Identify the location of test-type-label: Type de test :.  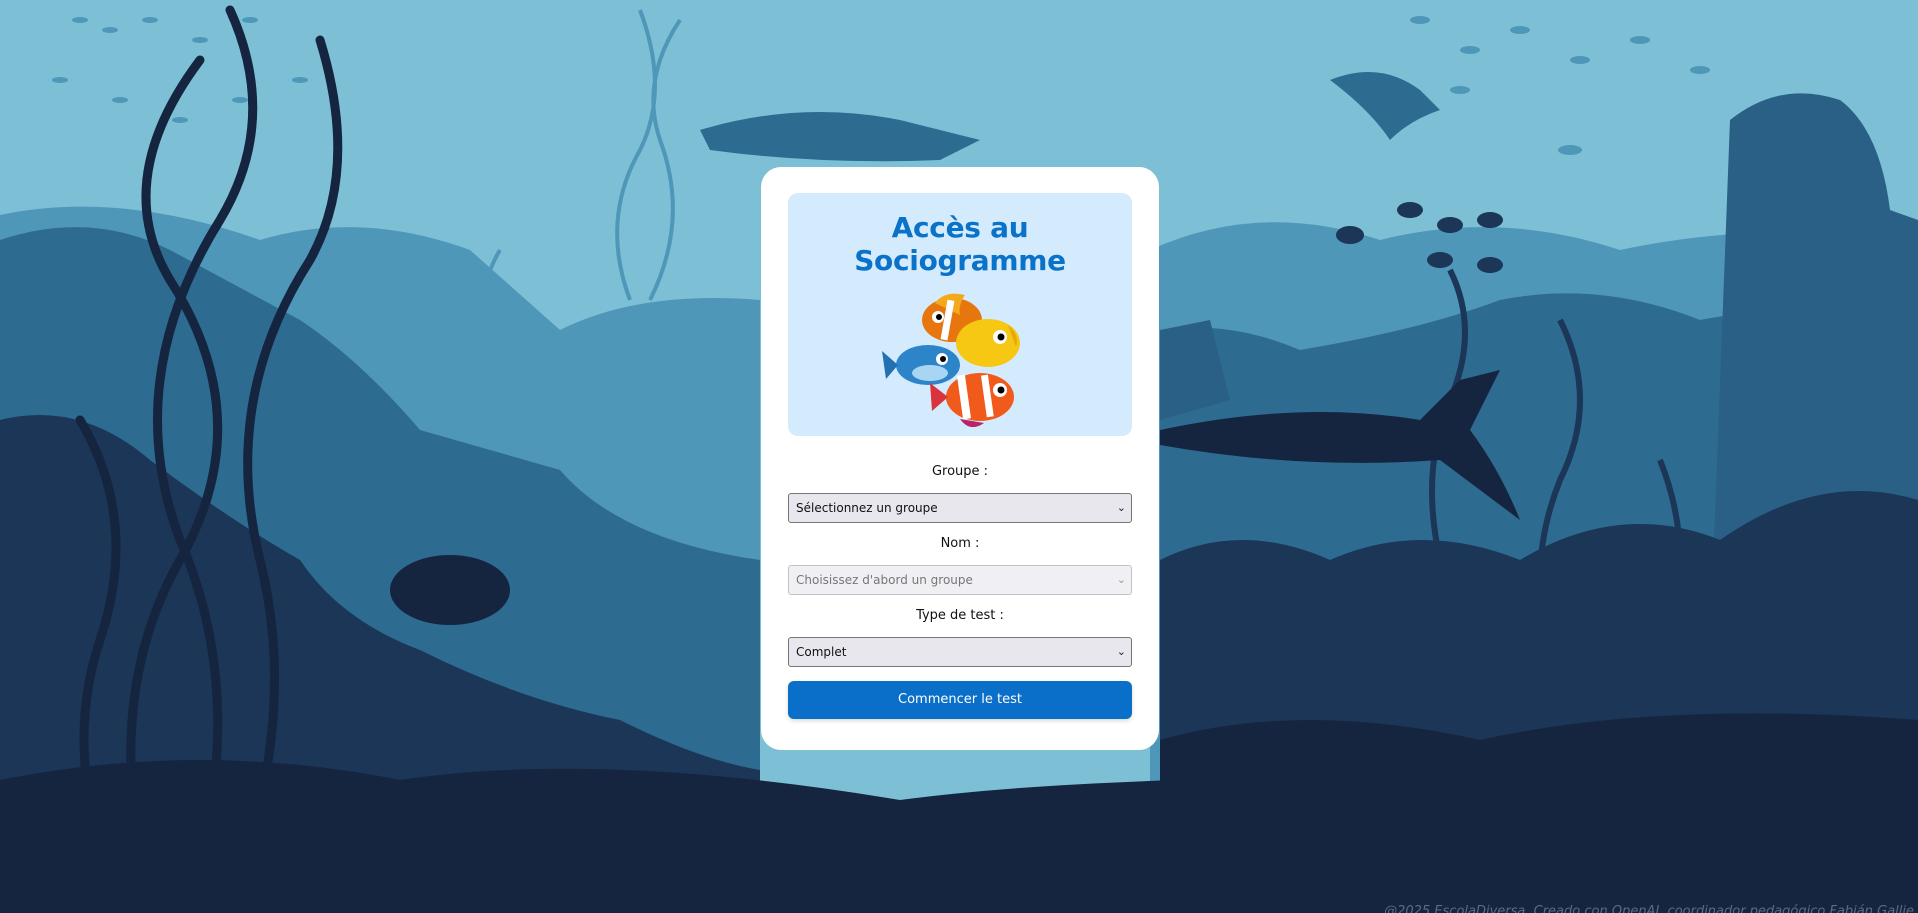
(960, 615).